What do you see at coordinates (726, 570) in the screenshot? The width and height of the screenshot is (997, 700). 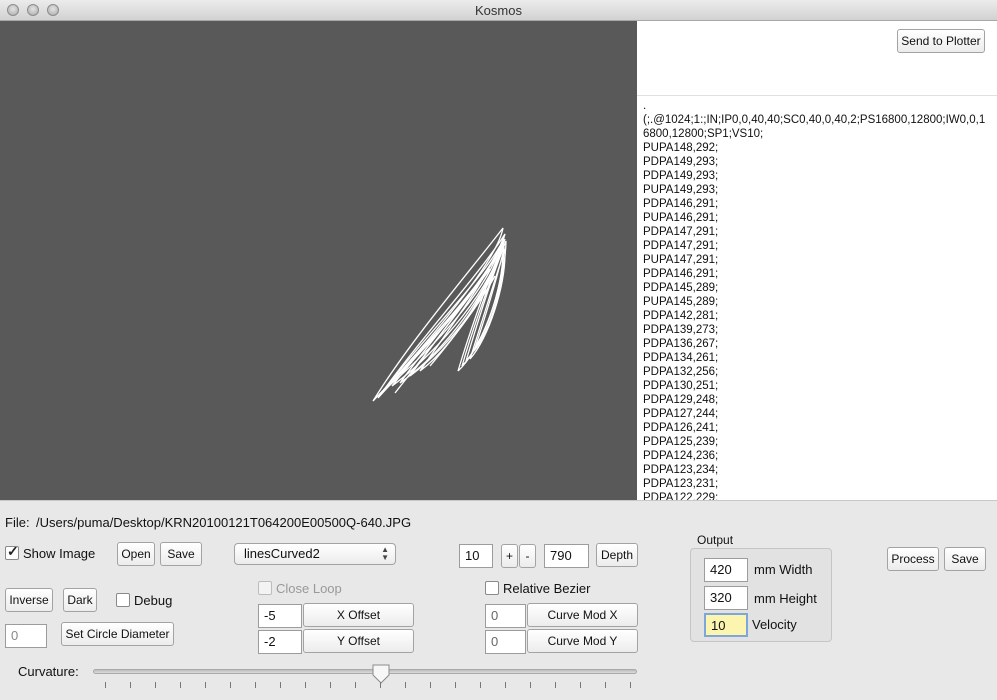 I see `width-input: 420` at bounding box center [726, 570].